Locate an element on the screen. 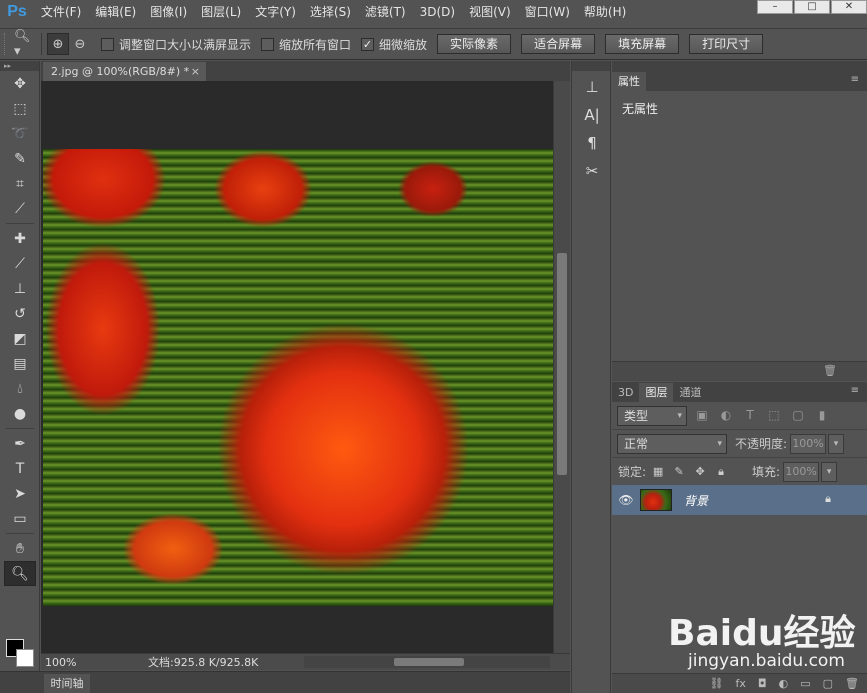 The image size is (867, 693). adjustment-filter-icon: ◐ is located at coordinates (726, 416).